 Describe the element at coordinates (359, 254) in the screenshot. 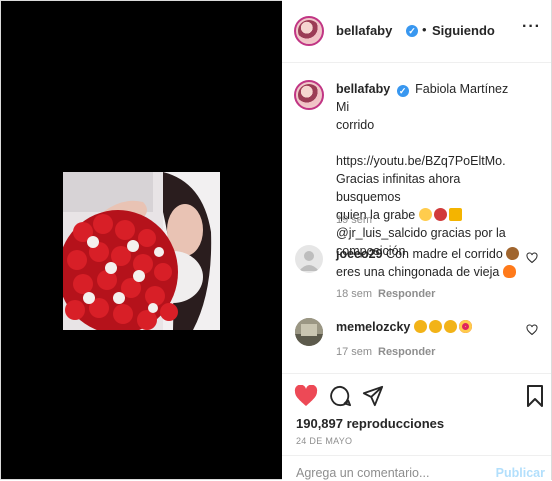

I see `comment-username: joeeo29` at that location.